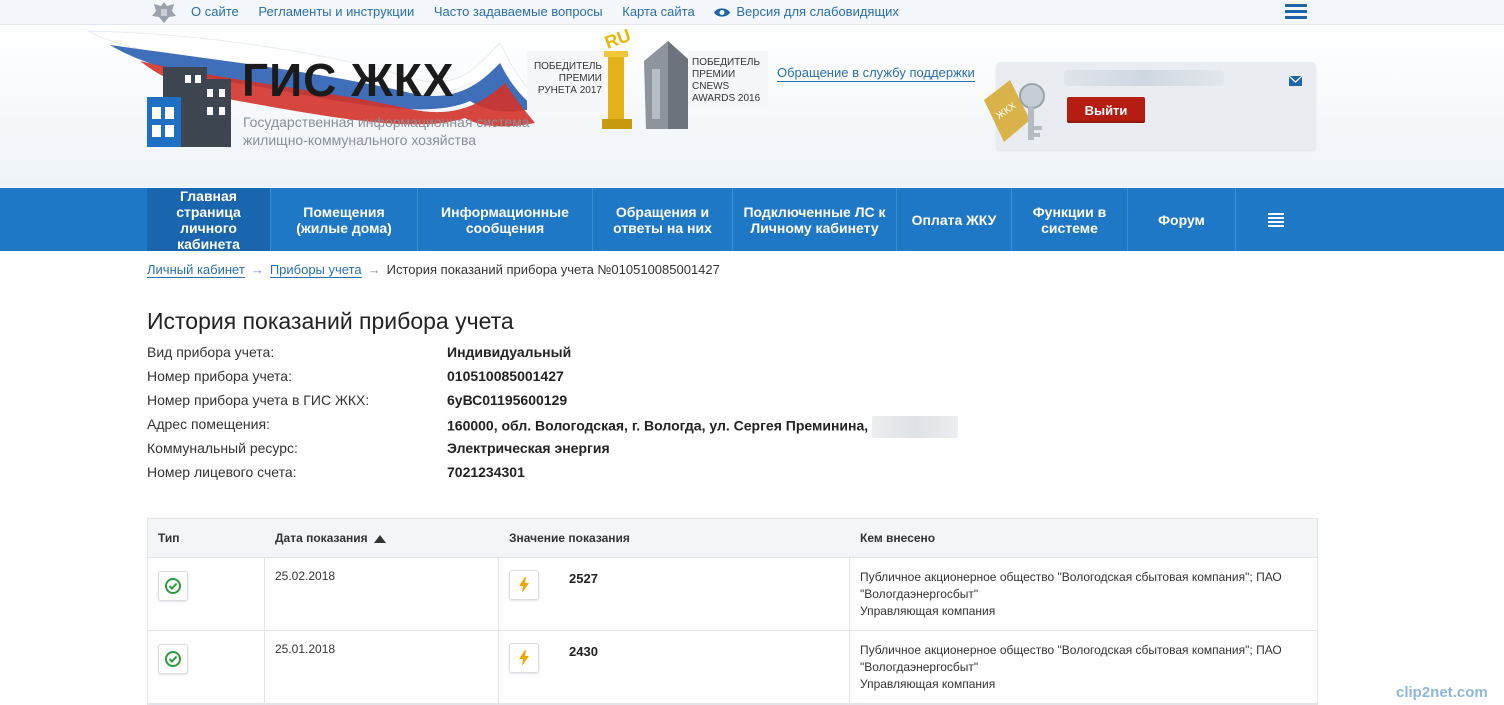  Describe the element at coordinates (815, 219) in the screenshot. I see `nav-connected-accounts: Подключенные ЛС к Личному кабинету` at that location.